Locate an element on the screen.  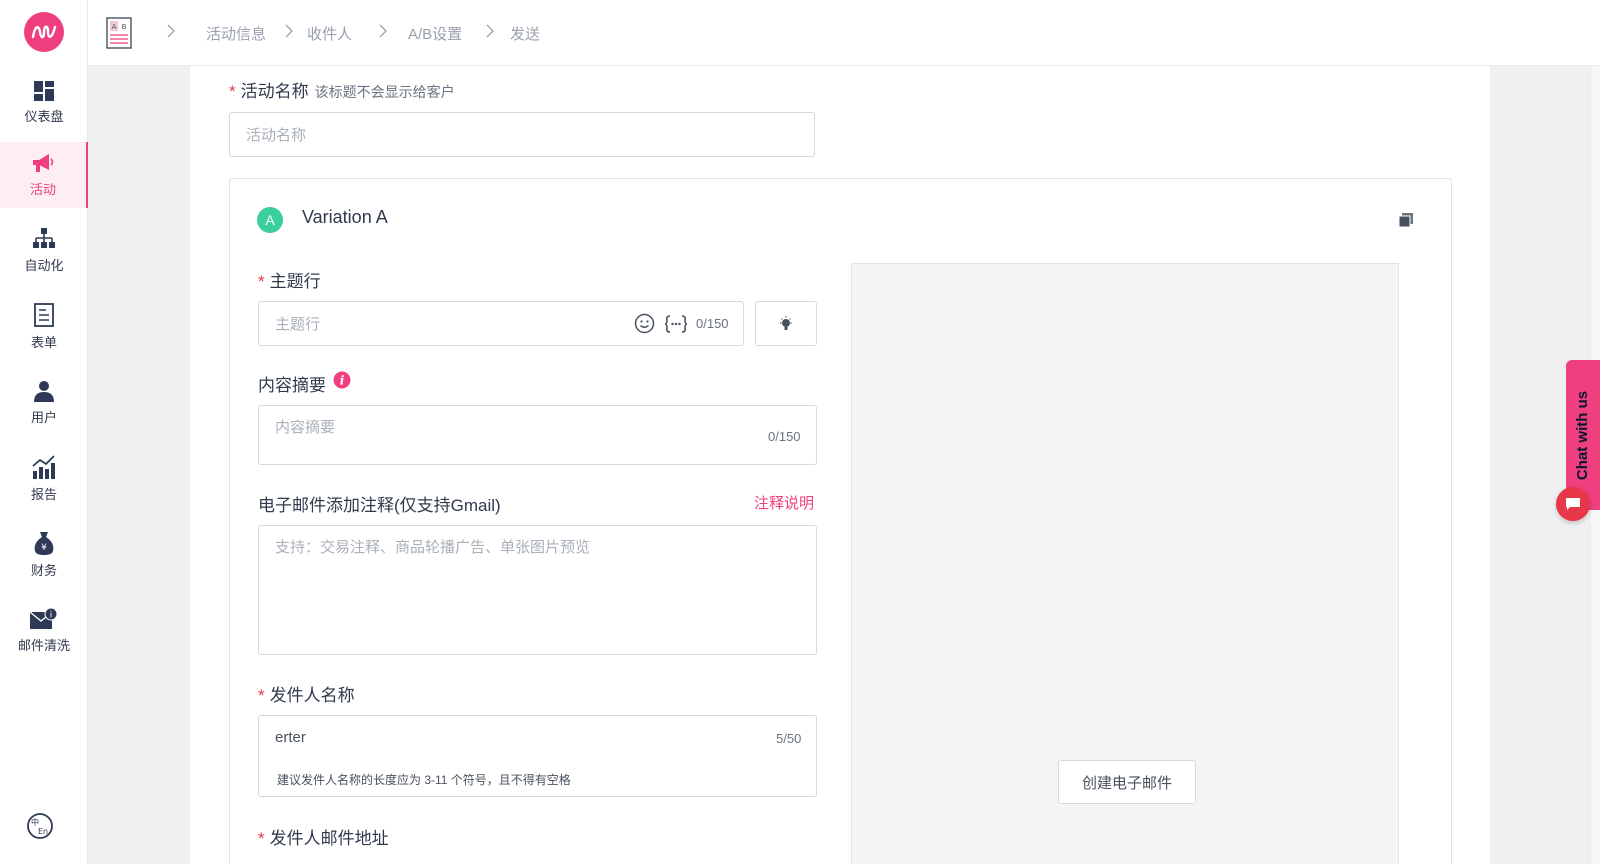
sidebar-item-reports: 报告 is located at coordinates (44, 479).